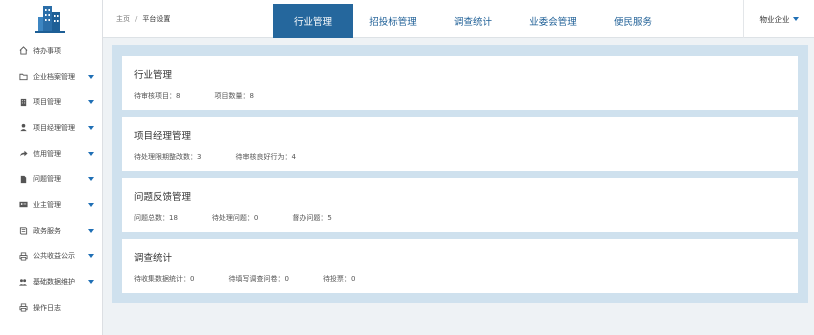  What do you see at coordinates (153, 75) in the screenshot?
I see `card-title: 行业管理` at bounding box center [153, 75].